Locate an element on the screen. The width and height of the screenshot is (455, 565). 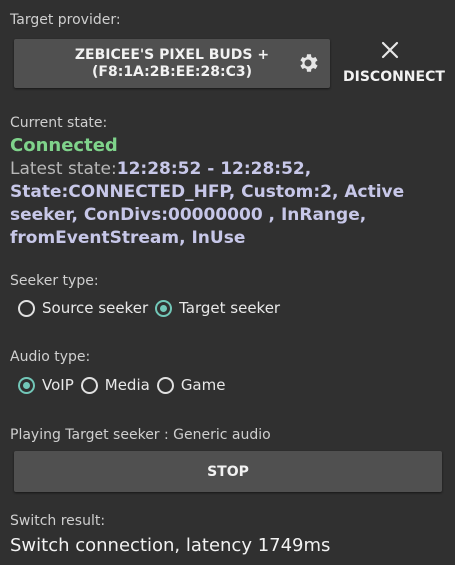
close-icon is located at coordinates (390, 50).